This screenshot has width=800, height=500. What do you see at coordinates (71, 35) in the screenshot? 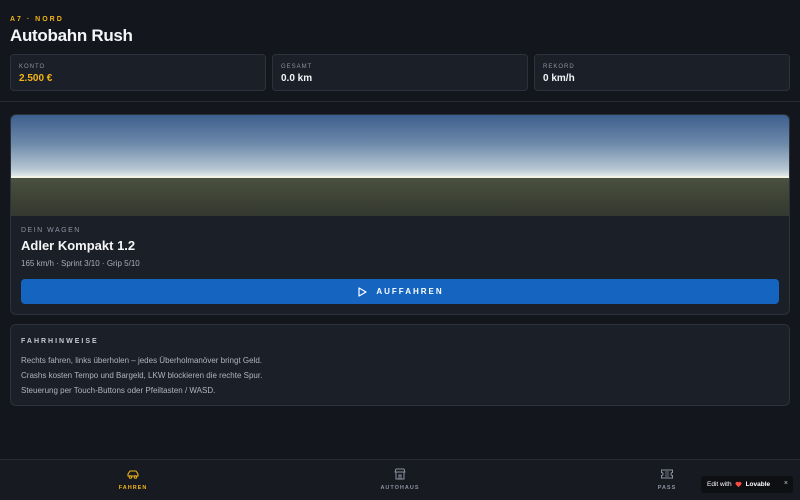
I see `page-title: Autobahn Rush` at bounding box center [71, 35].